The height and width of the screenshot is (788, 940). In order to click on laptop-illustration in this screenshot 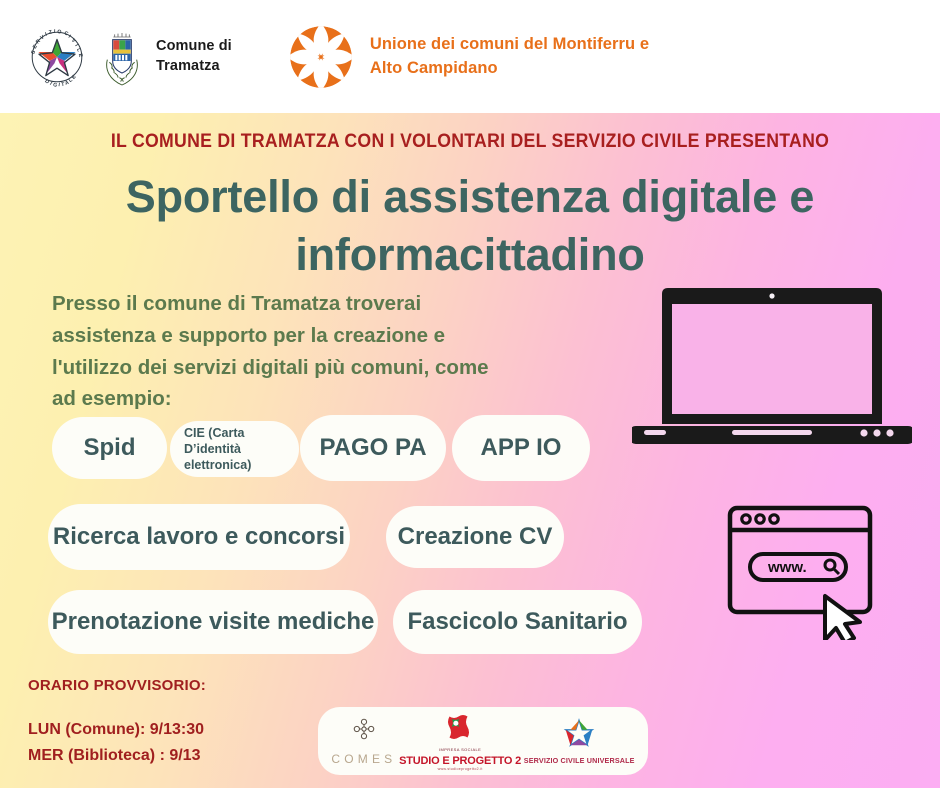, I will do `click(772, 366)`.